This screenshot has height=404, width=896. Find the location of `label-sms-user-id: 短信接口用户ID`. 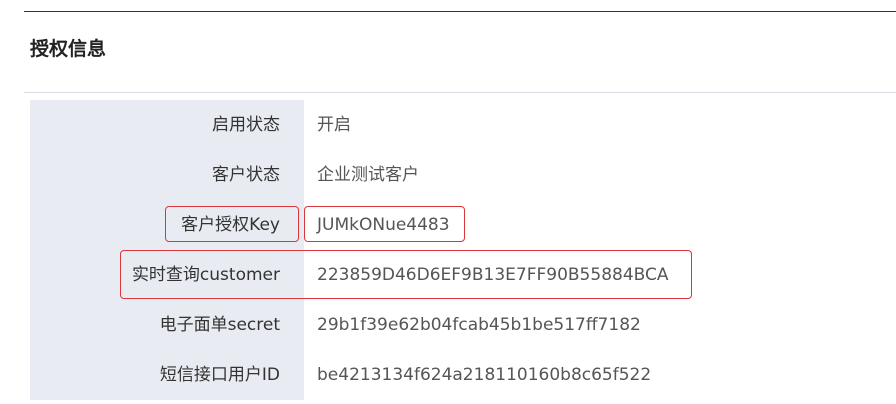

label-sms-user-id: 短信接口用户ID is located at coordinates (219, 375).